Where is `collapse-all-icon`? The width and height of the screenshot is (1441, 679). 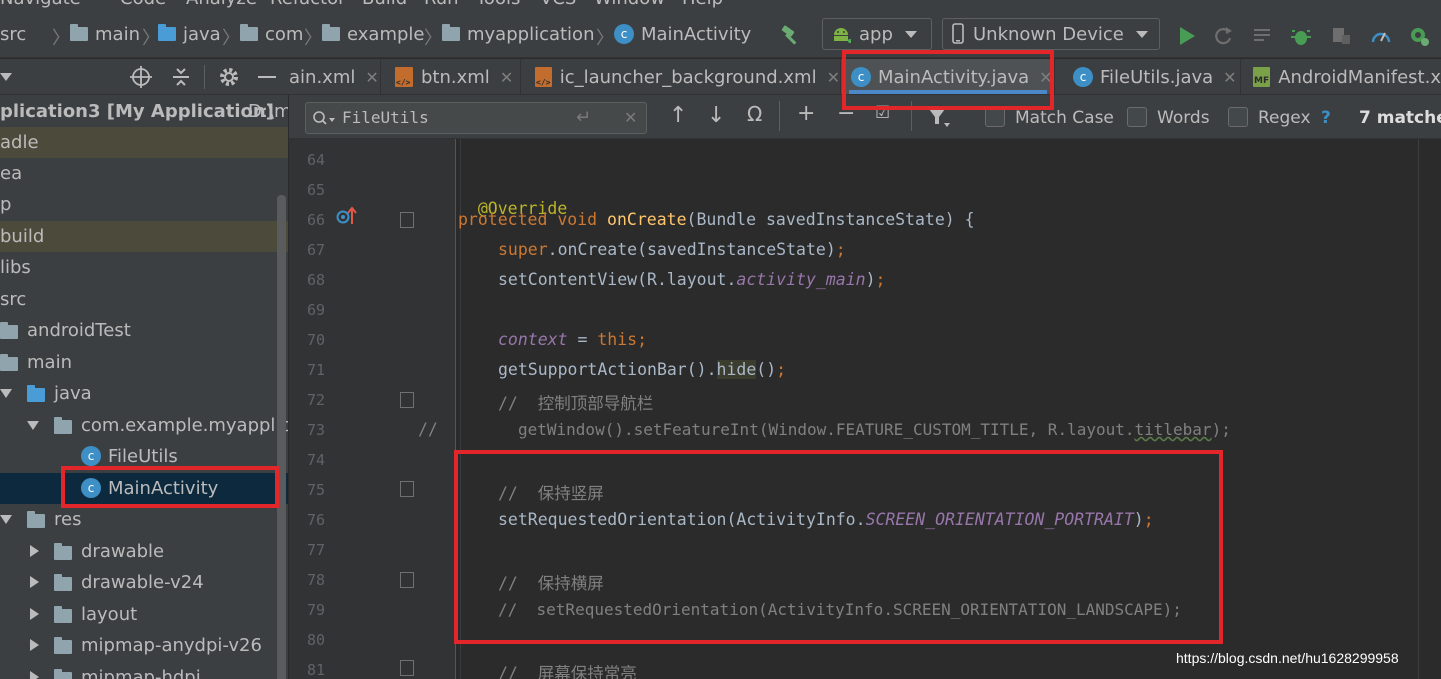 collapse-all-icon is located at coordinates (181, 77).